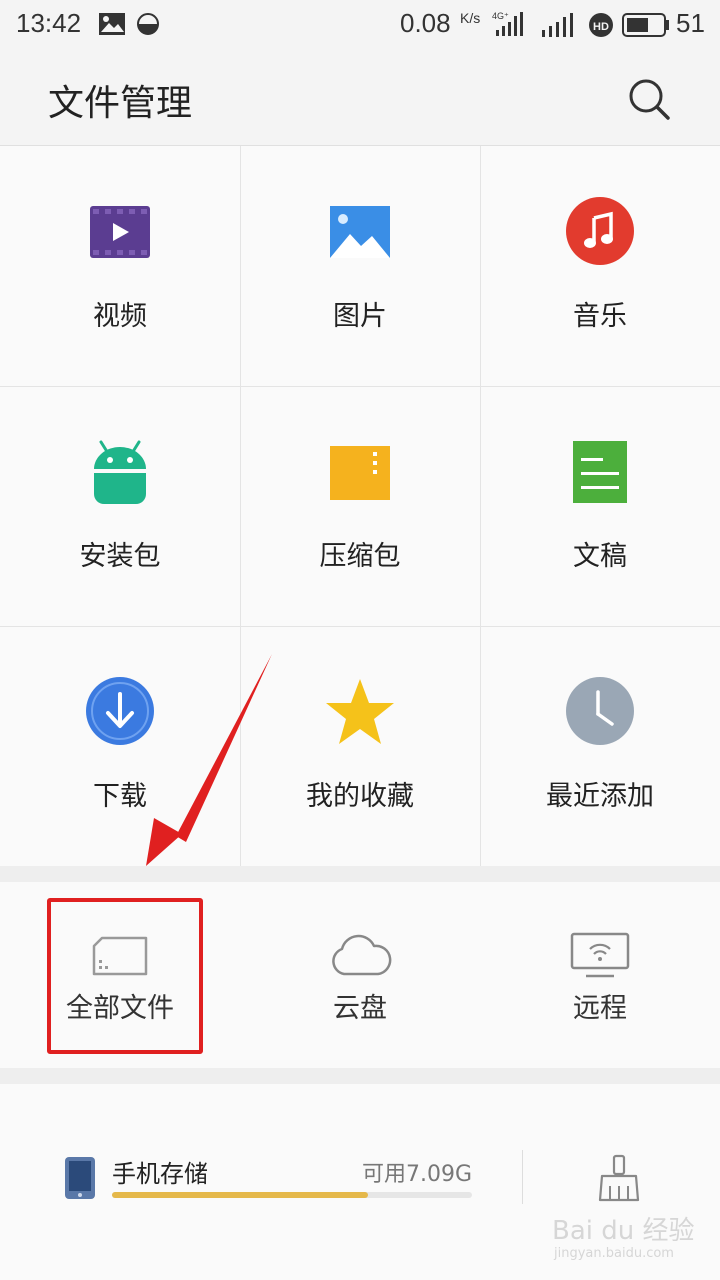  What do you see at coordinates (49, 23) in the screenshot?
I see `status-time: 13:42` at bounding box center [49, 23].